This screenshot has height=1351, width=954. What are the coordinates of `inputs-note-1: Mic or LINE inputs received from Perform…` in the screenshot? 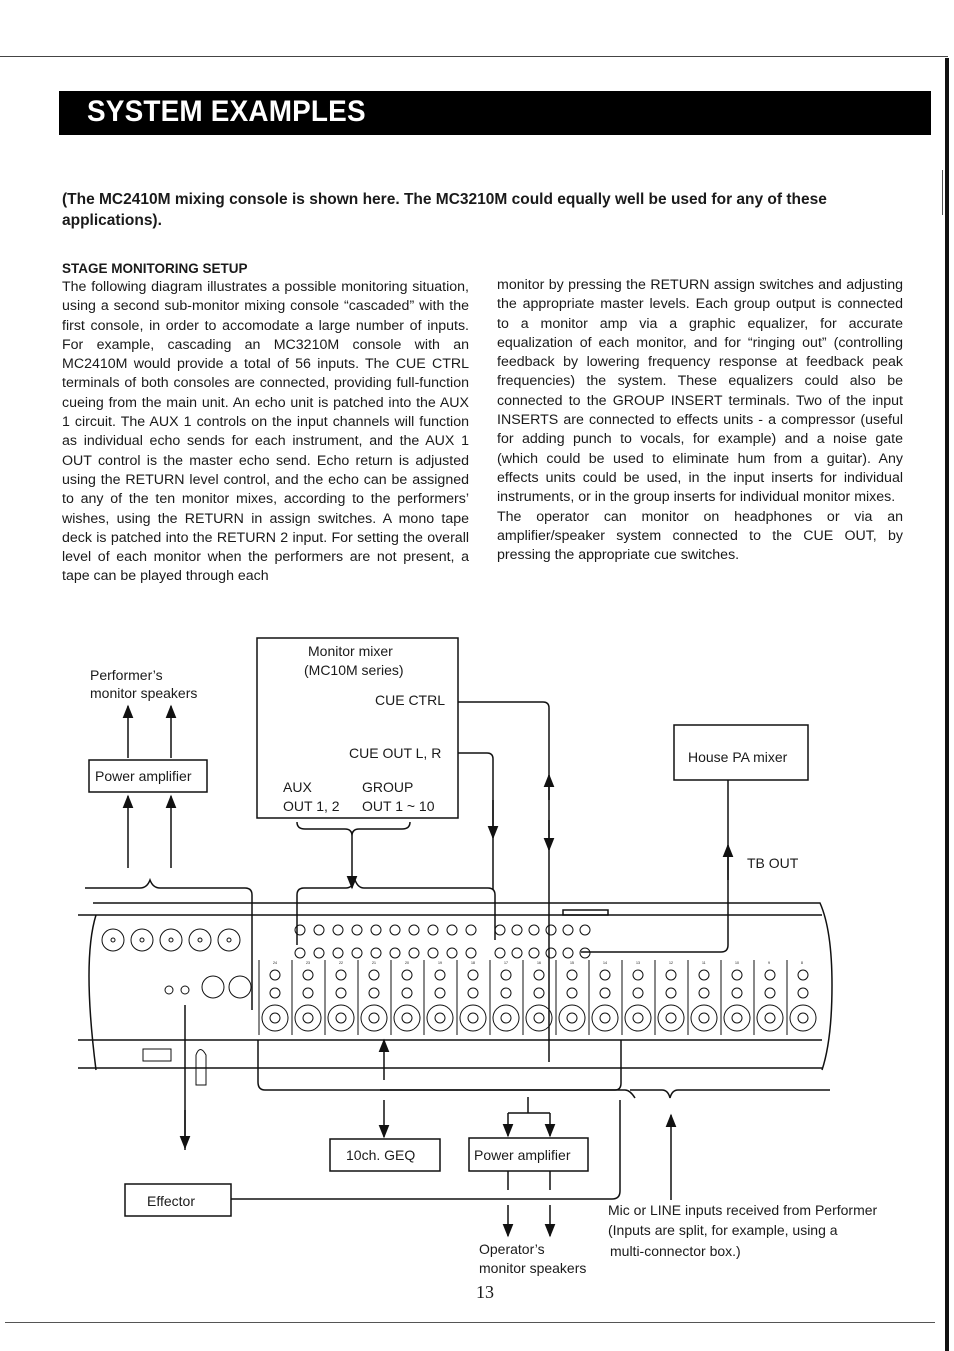 It's located at (743, 1210).